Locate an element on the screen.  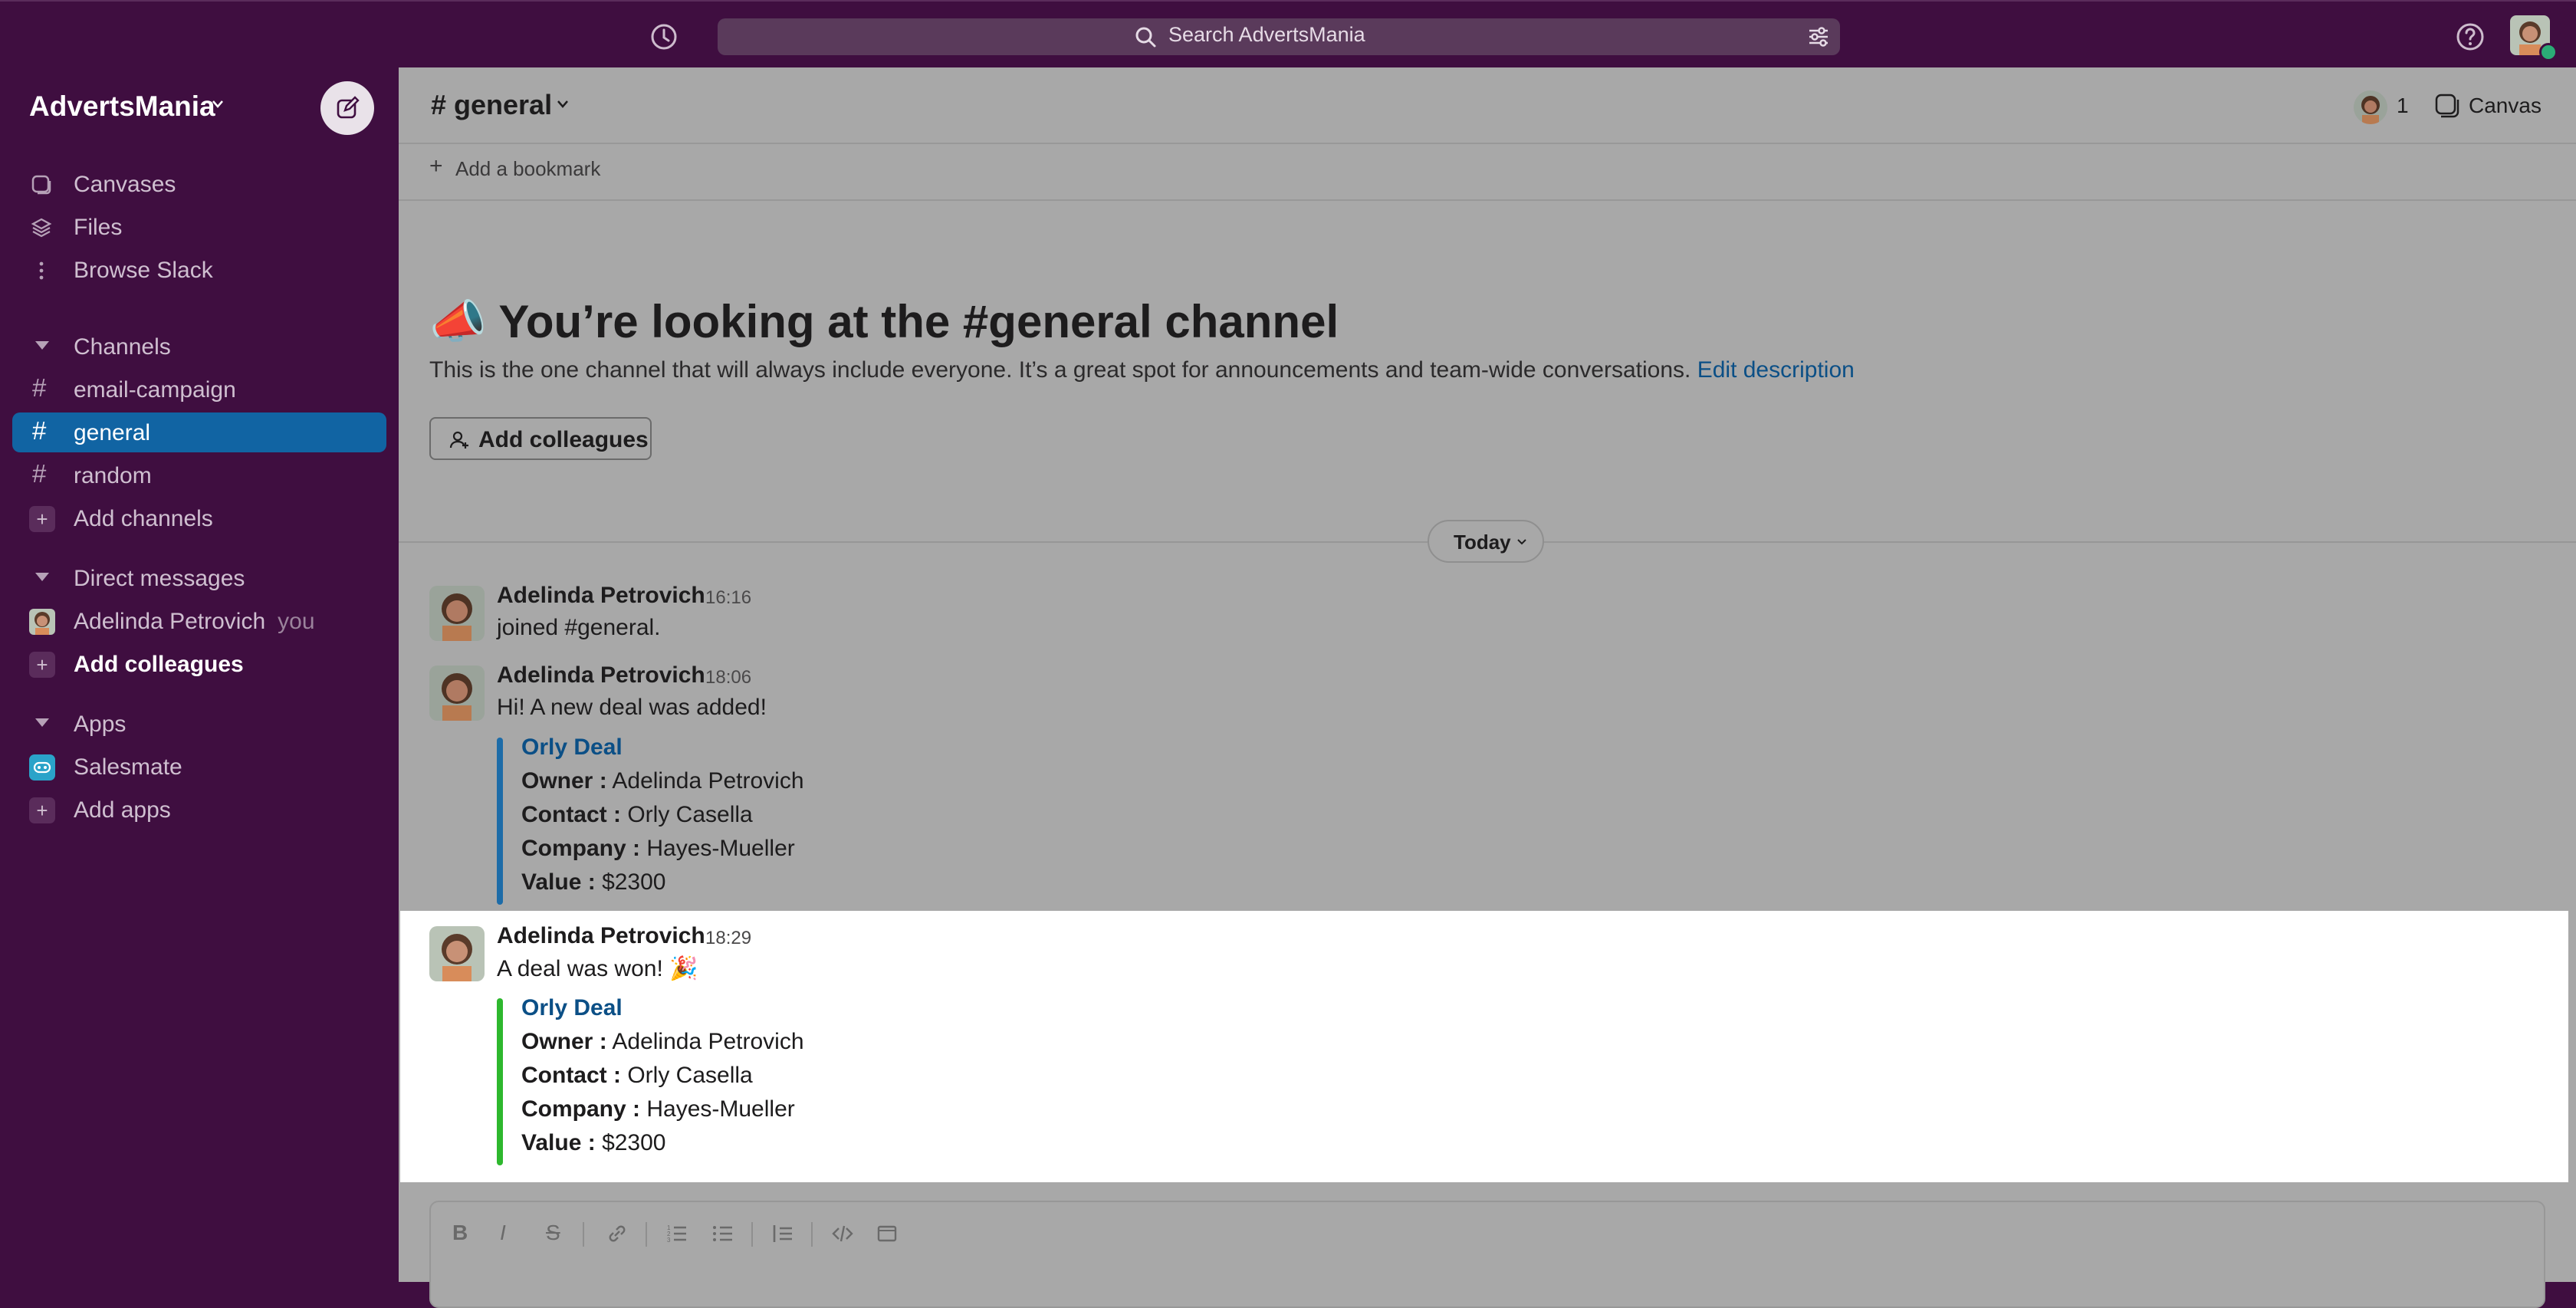
search-placeholder: Search AdvertsMania is located at coordinates (1267, 34).